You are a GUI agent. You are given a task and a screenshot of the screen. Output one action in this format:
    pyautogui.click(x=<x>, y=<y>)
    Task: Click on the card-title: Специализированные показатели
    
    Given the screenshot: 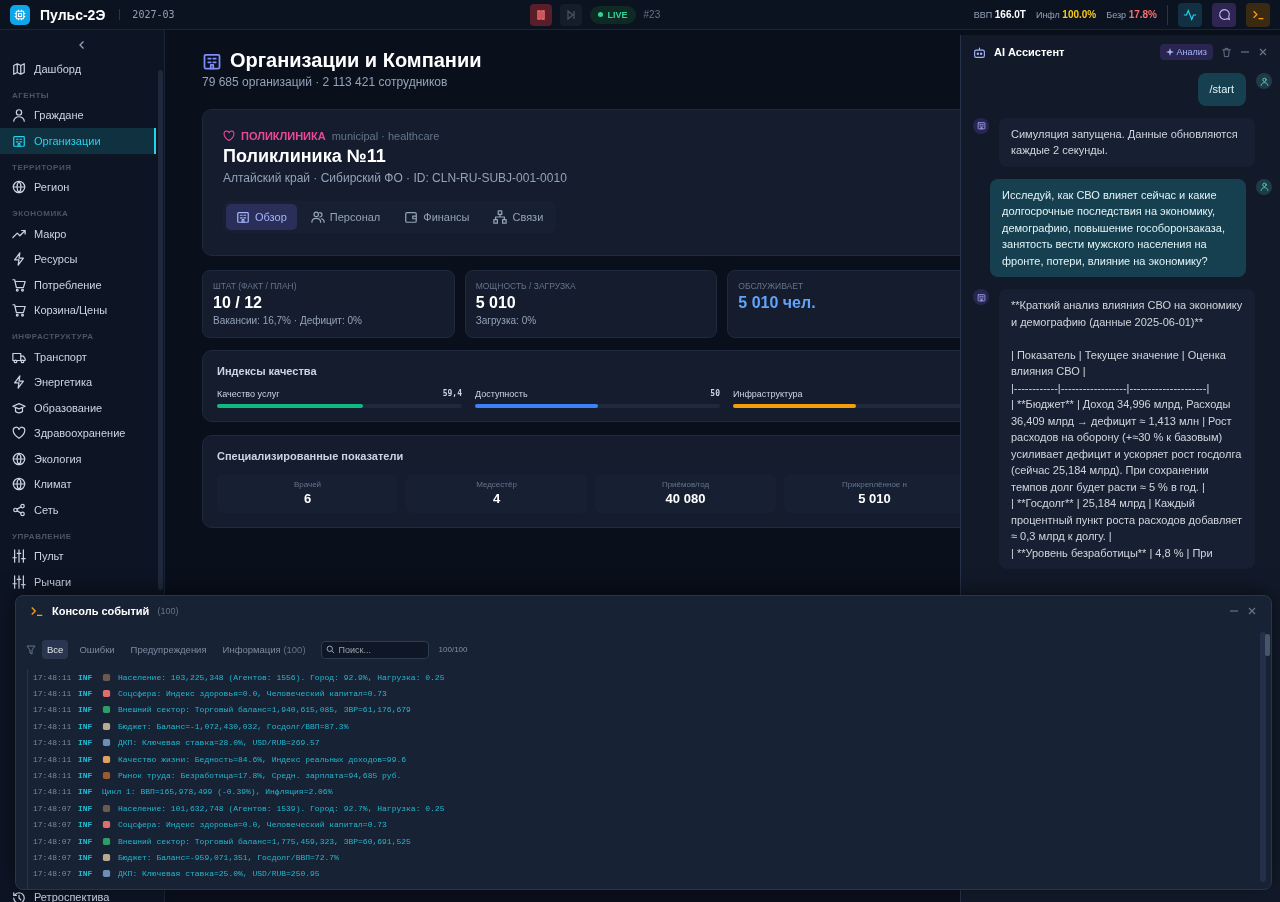 What is the action you would take?
    pyautogui.click(x=311, y=456)
    